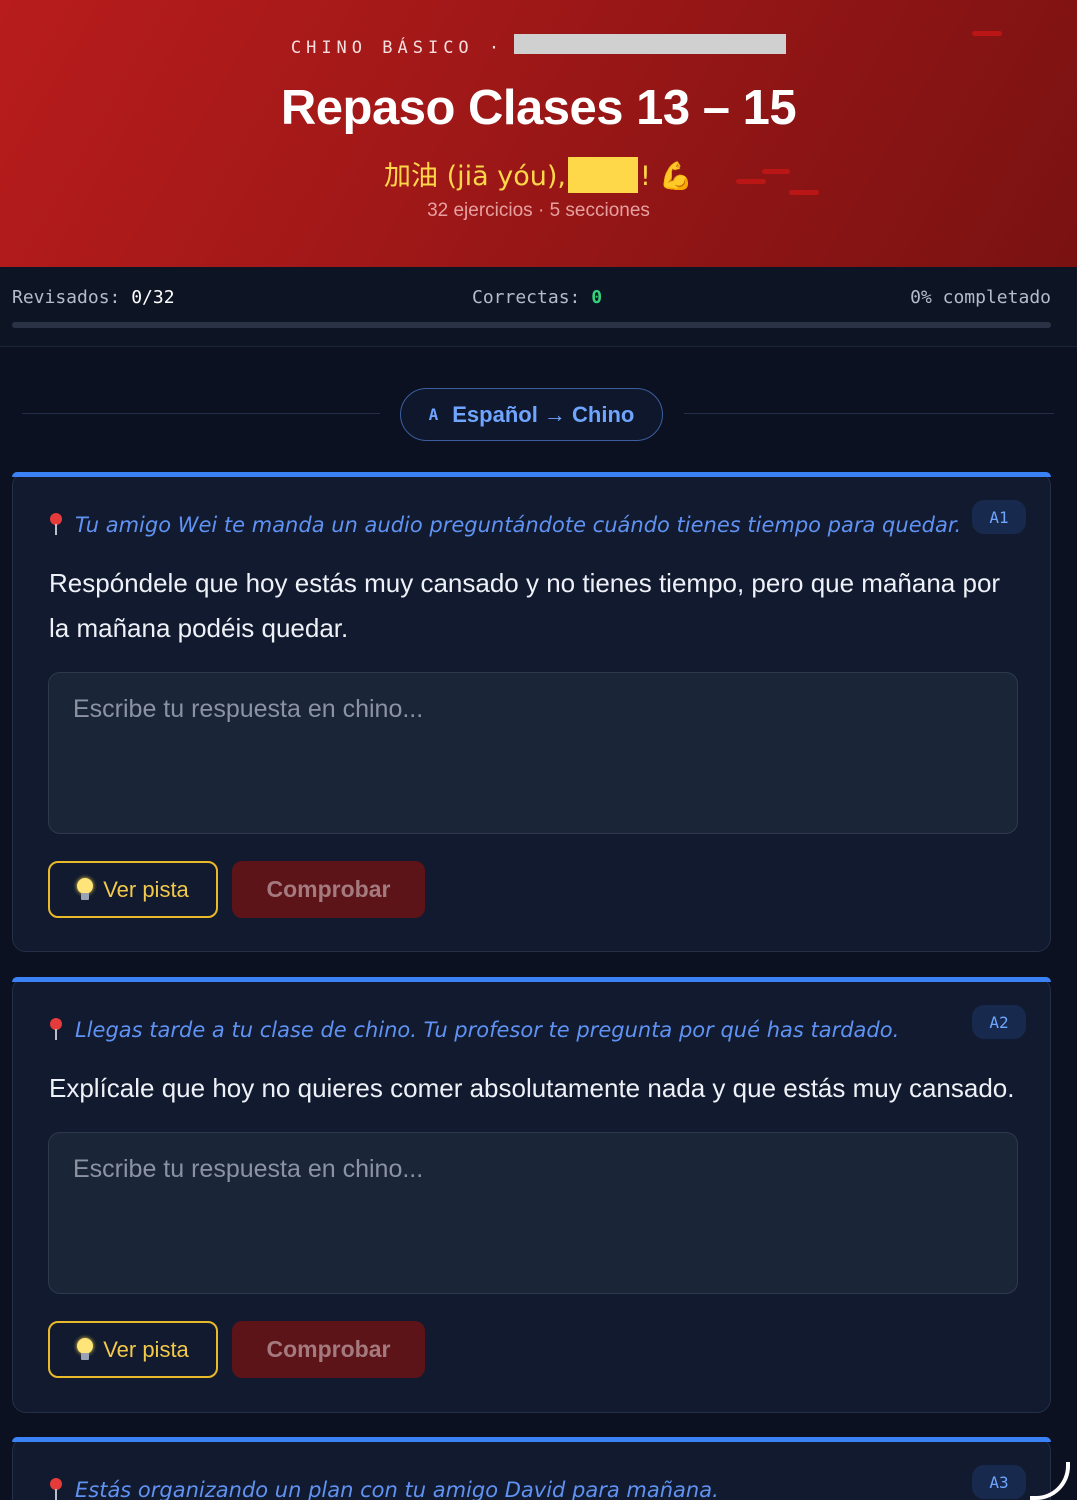 Image resolution: width=1077 pixels, height=1500 pixels. I want to click on scroll-indicator, so click(1050, 1481).